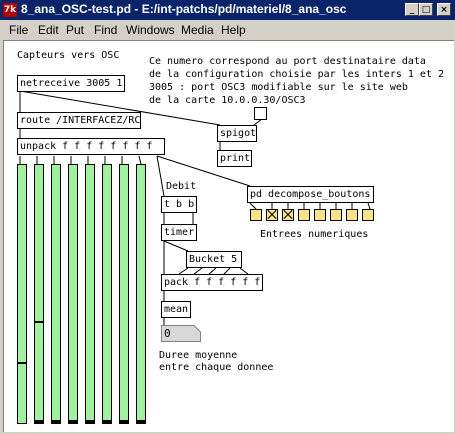 This screenshot has width=455, height=434. Describe the element at coordinates (314, 234) in the screenshot. I see `comment-entrees-numeriques: Entrees numeriques` at that location.